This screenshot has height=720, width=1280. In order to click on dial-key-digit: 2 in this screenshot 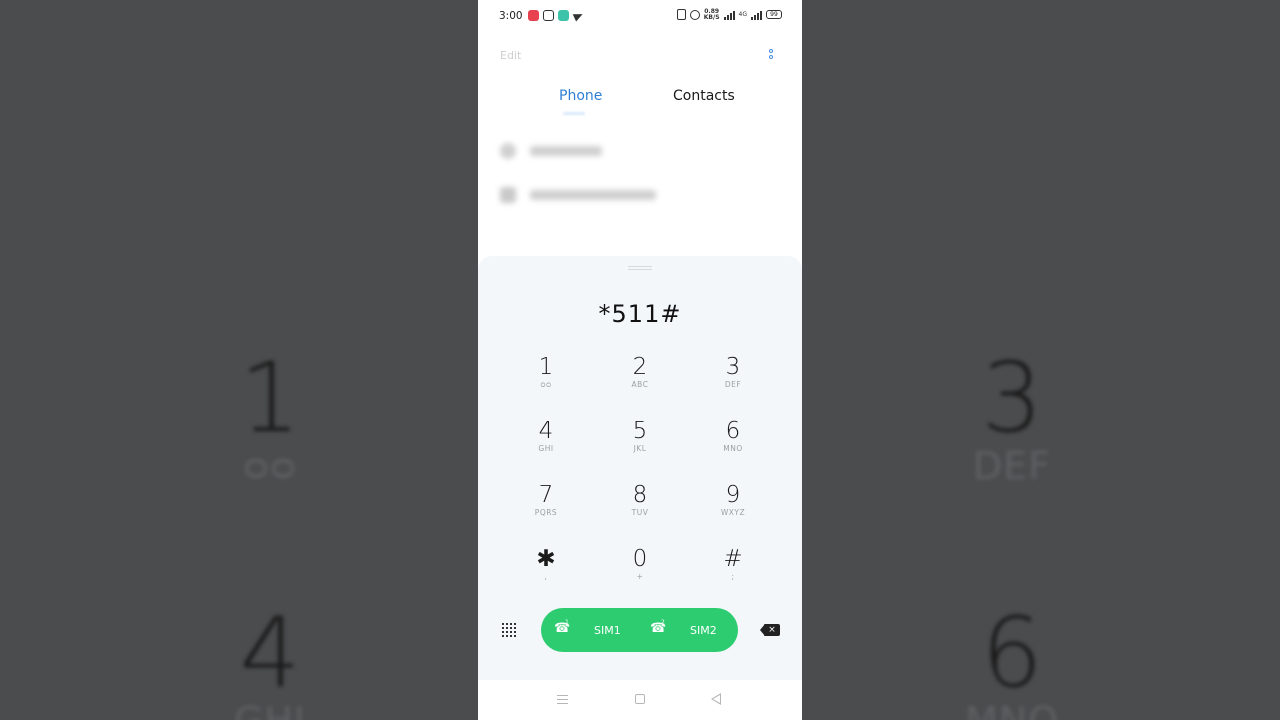, I will do `click(640, 367)`.